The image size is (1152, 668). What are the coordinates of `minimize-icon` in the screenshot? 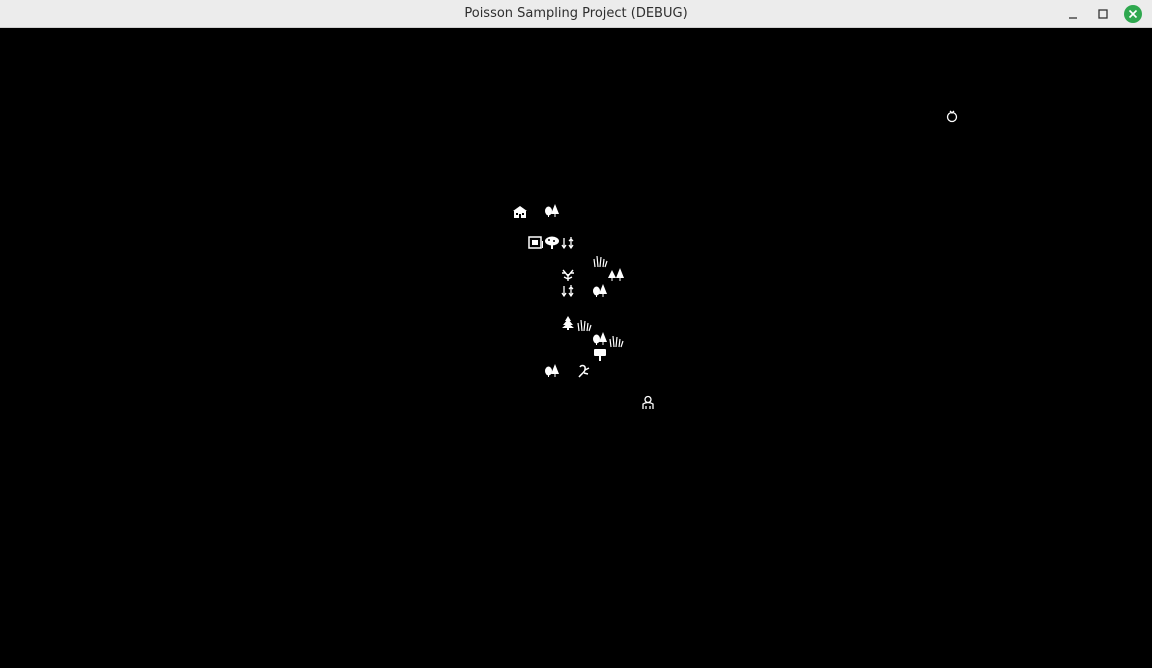 It's located at (1073, 18).